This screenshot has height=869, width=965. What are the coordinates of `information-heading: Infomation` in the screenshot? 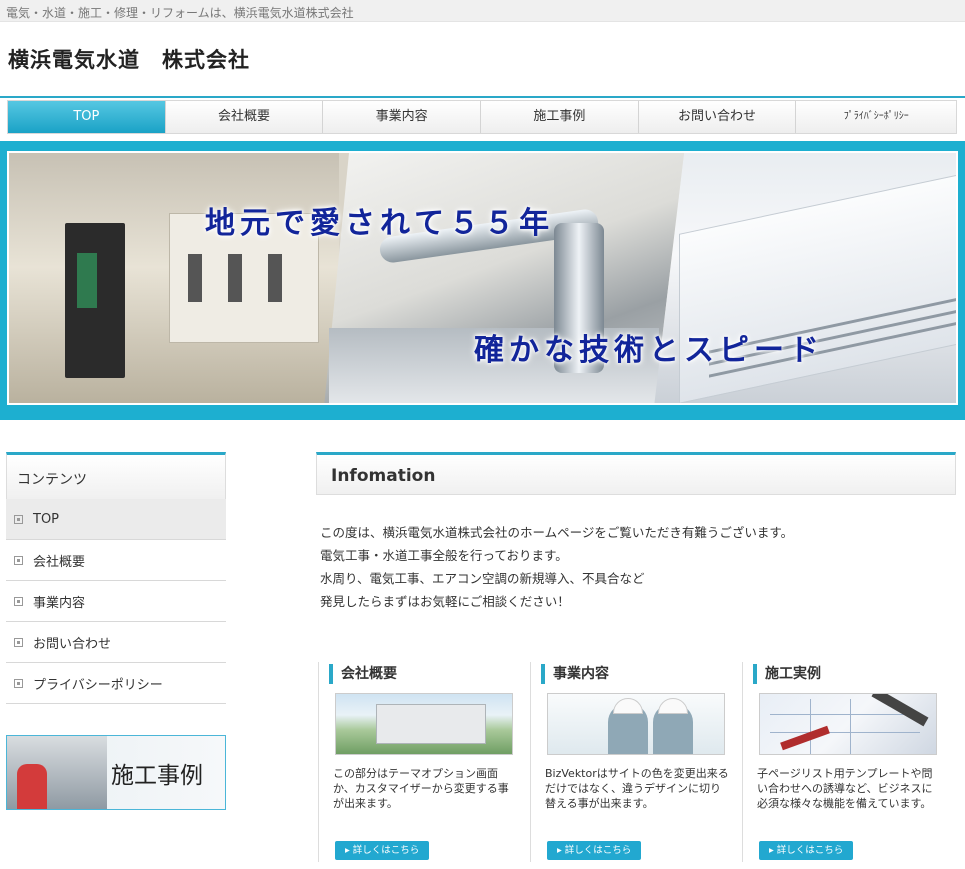 It's located at (636, 473).